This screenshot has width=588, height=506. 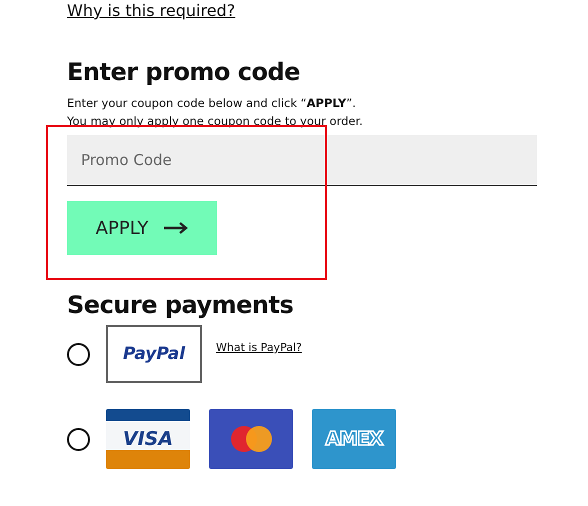 I want to click on arrow-icon, so click(x=176, y=228).